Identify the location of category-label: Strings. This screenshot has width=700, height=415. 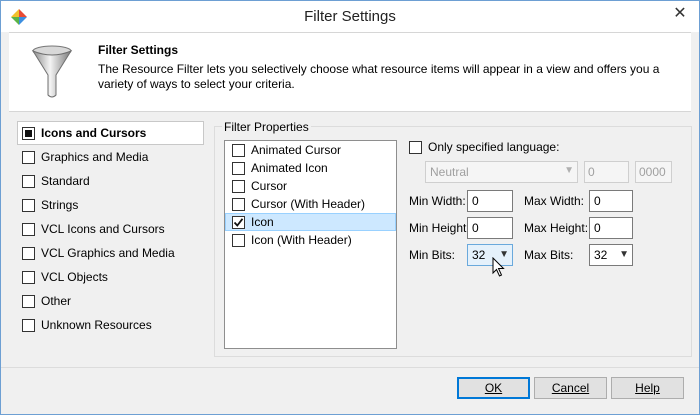
(60, 205).